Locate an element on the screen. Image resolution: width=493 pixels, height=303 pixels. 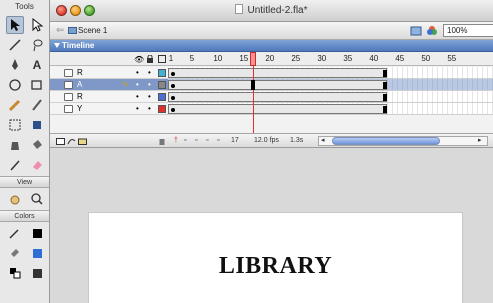
default-colors-icon is located at coordinates (15, 273).